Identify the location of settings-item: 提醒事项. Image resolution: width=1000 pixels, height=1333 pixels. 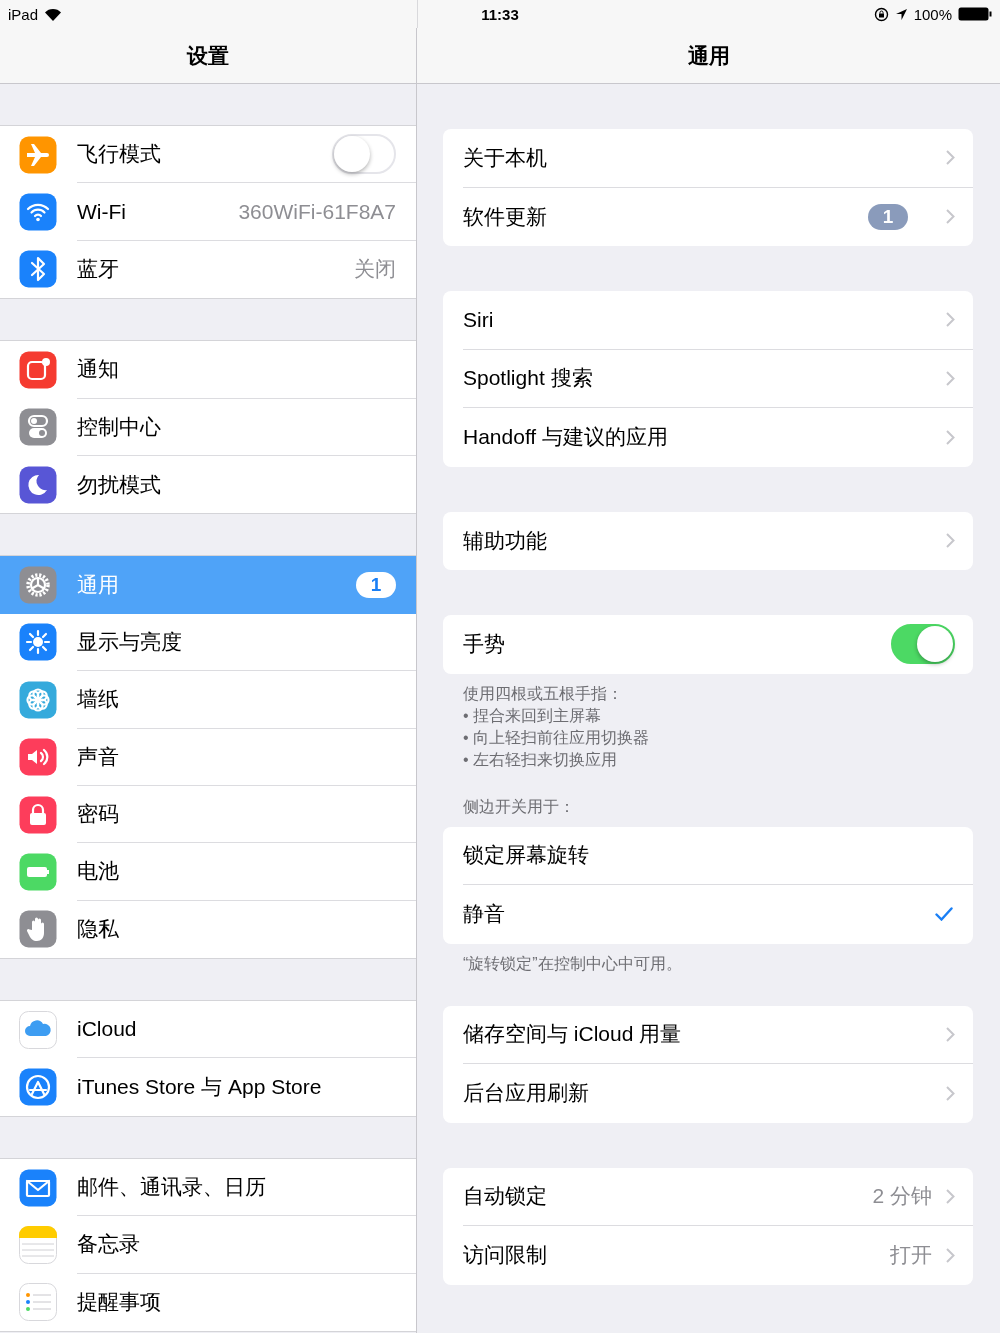
(208, 1302).